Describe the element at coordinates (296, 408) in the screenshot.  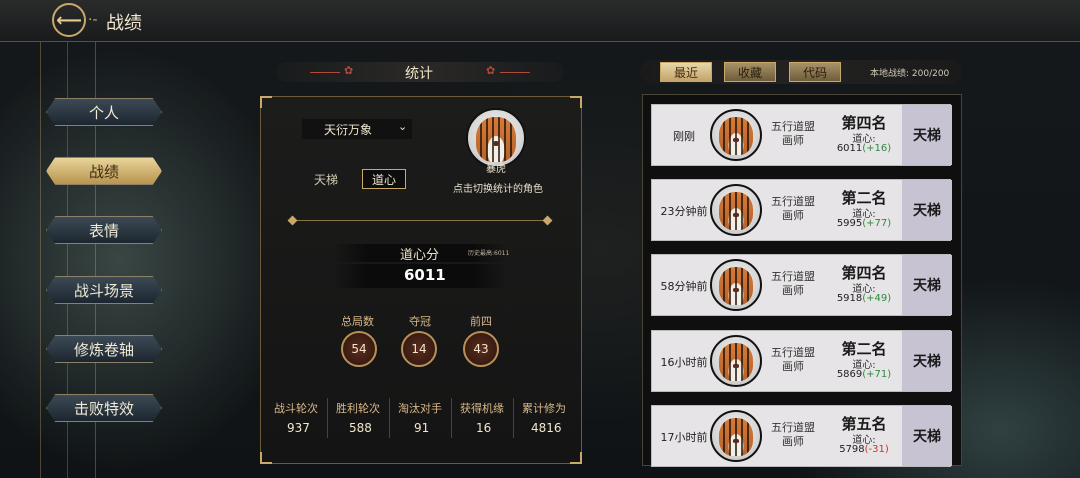
I see `stat-label-battle-rounds: 战斗轮次` at that location.